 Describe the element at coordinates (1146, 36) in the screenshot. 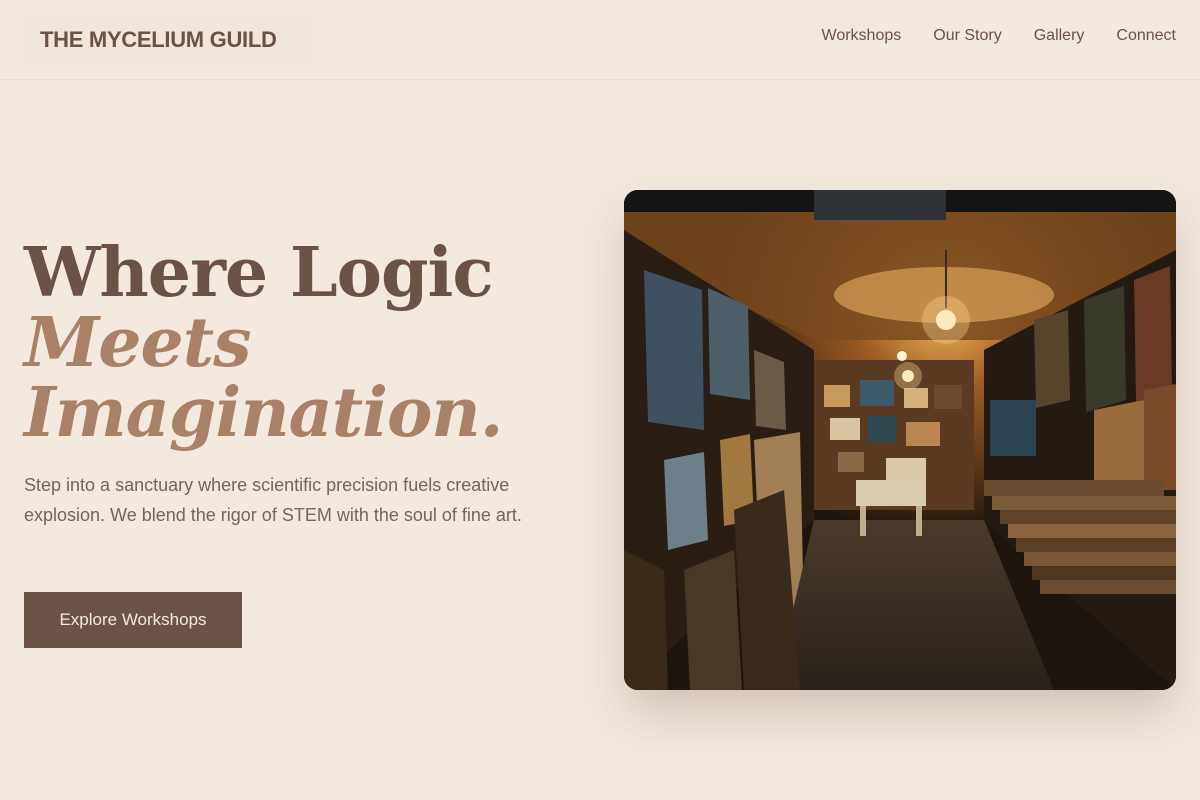

I see `nav-link-connect: Connect` at that location.